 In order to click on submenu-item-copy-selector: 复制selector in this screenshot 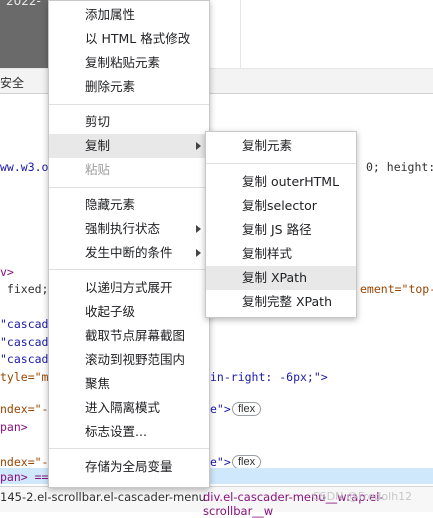, I will do `click(281, 206)`.